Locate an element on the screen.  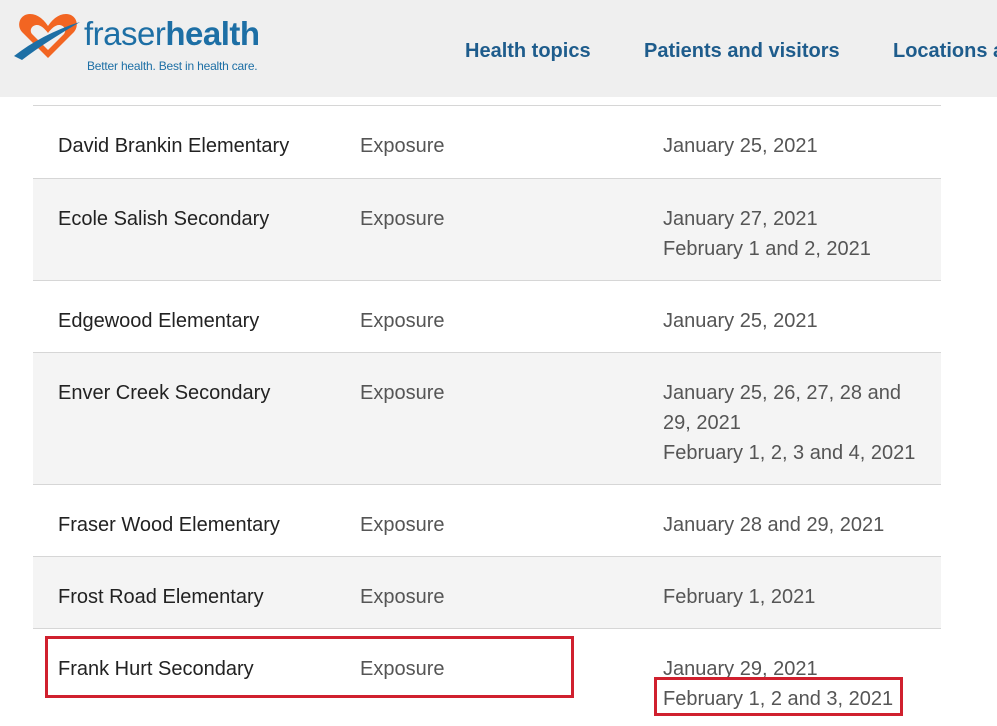
date-line: February 1, 2021 is located at coordinates (739, 597).